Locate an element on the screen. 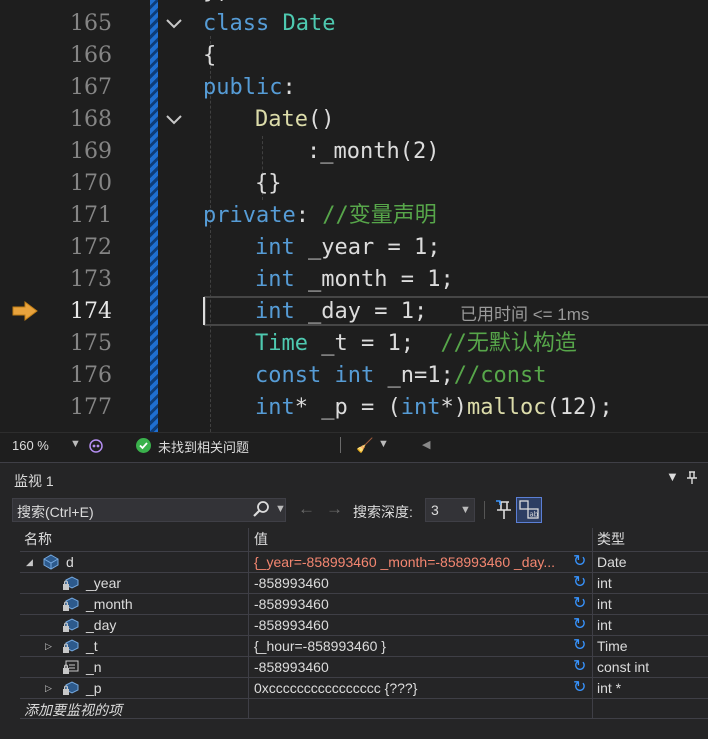 The image size is (708, 739). code-line-partial: }; is located at coordinates (216, 4).